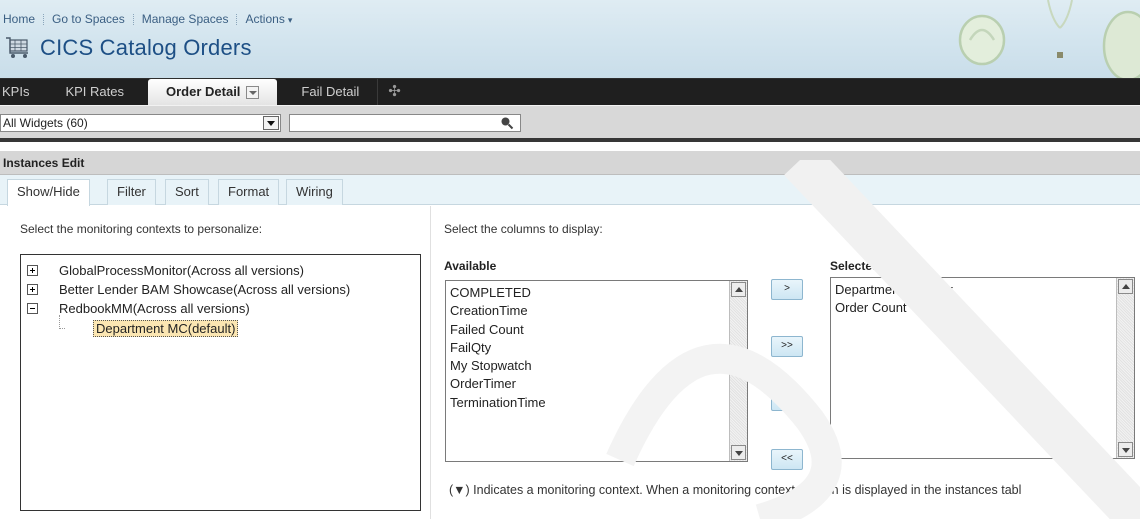 The height and width of the screenshot is (519, 1140). I want to click on tab-kpi-rates: KPI Rates, so click(94, 92).